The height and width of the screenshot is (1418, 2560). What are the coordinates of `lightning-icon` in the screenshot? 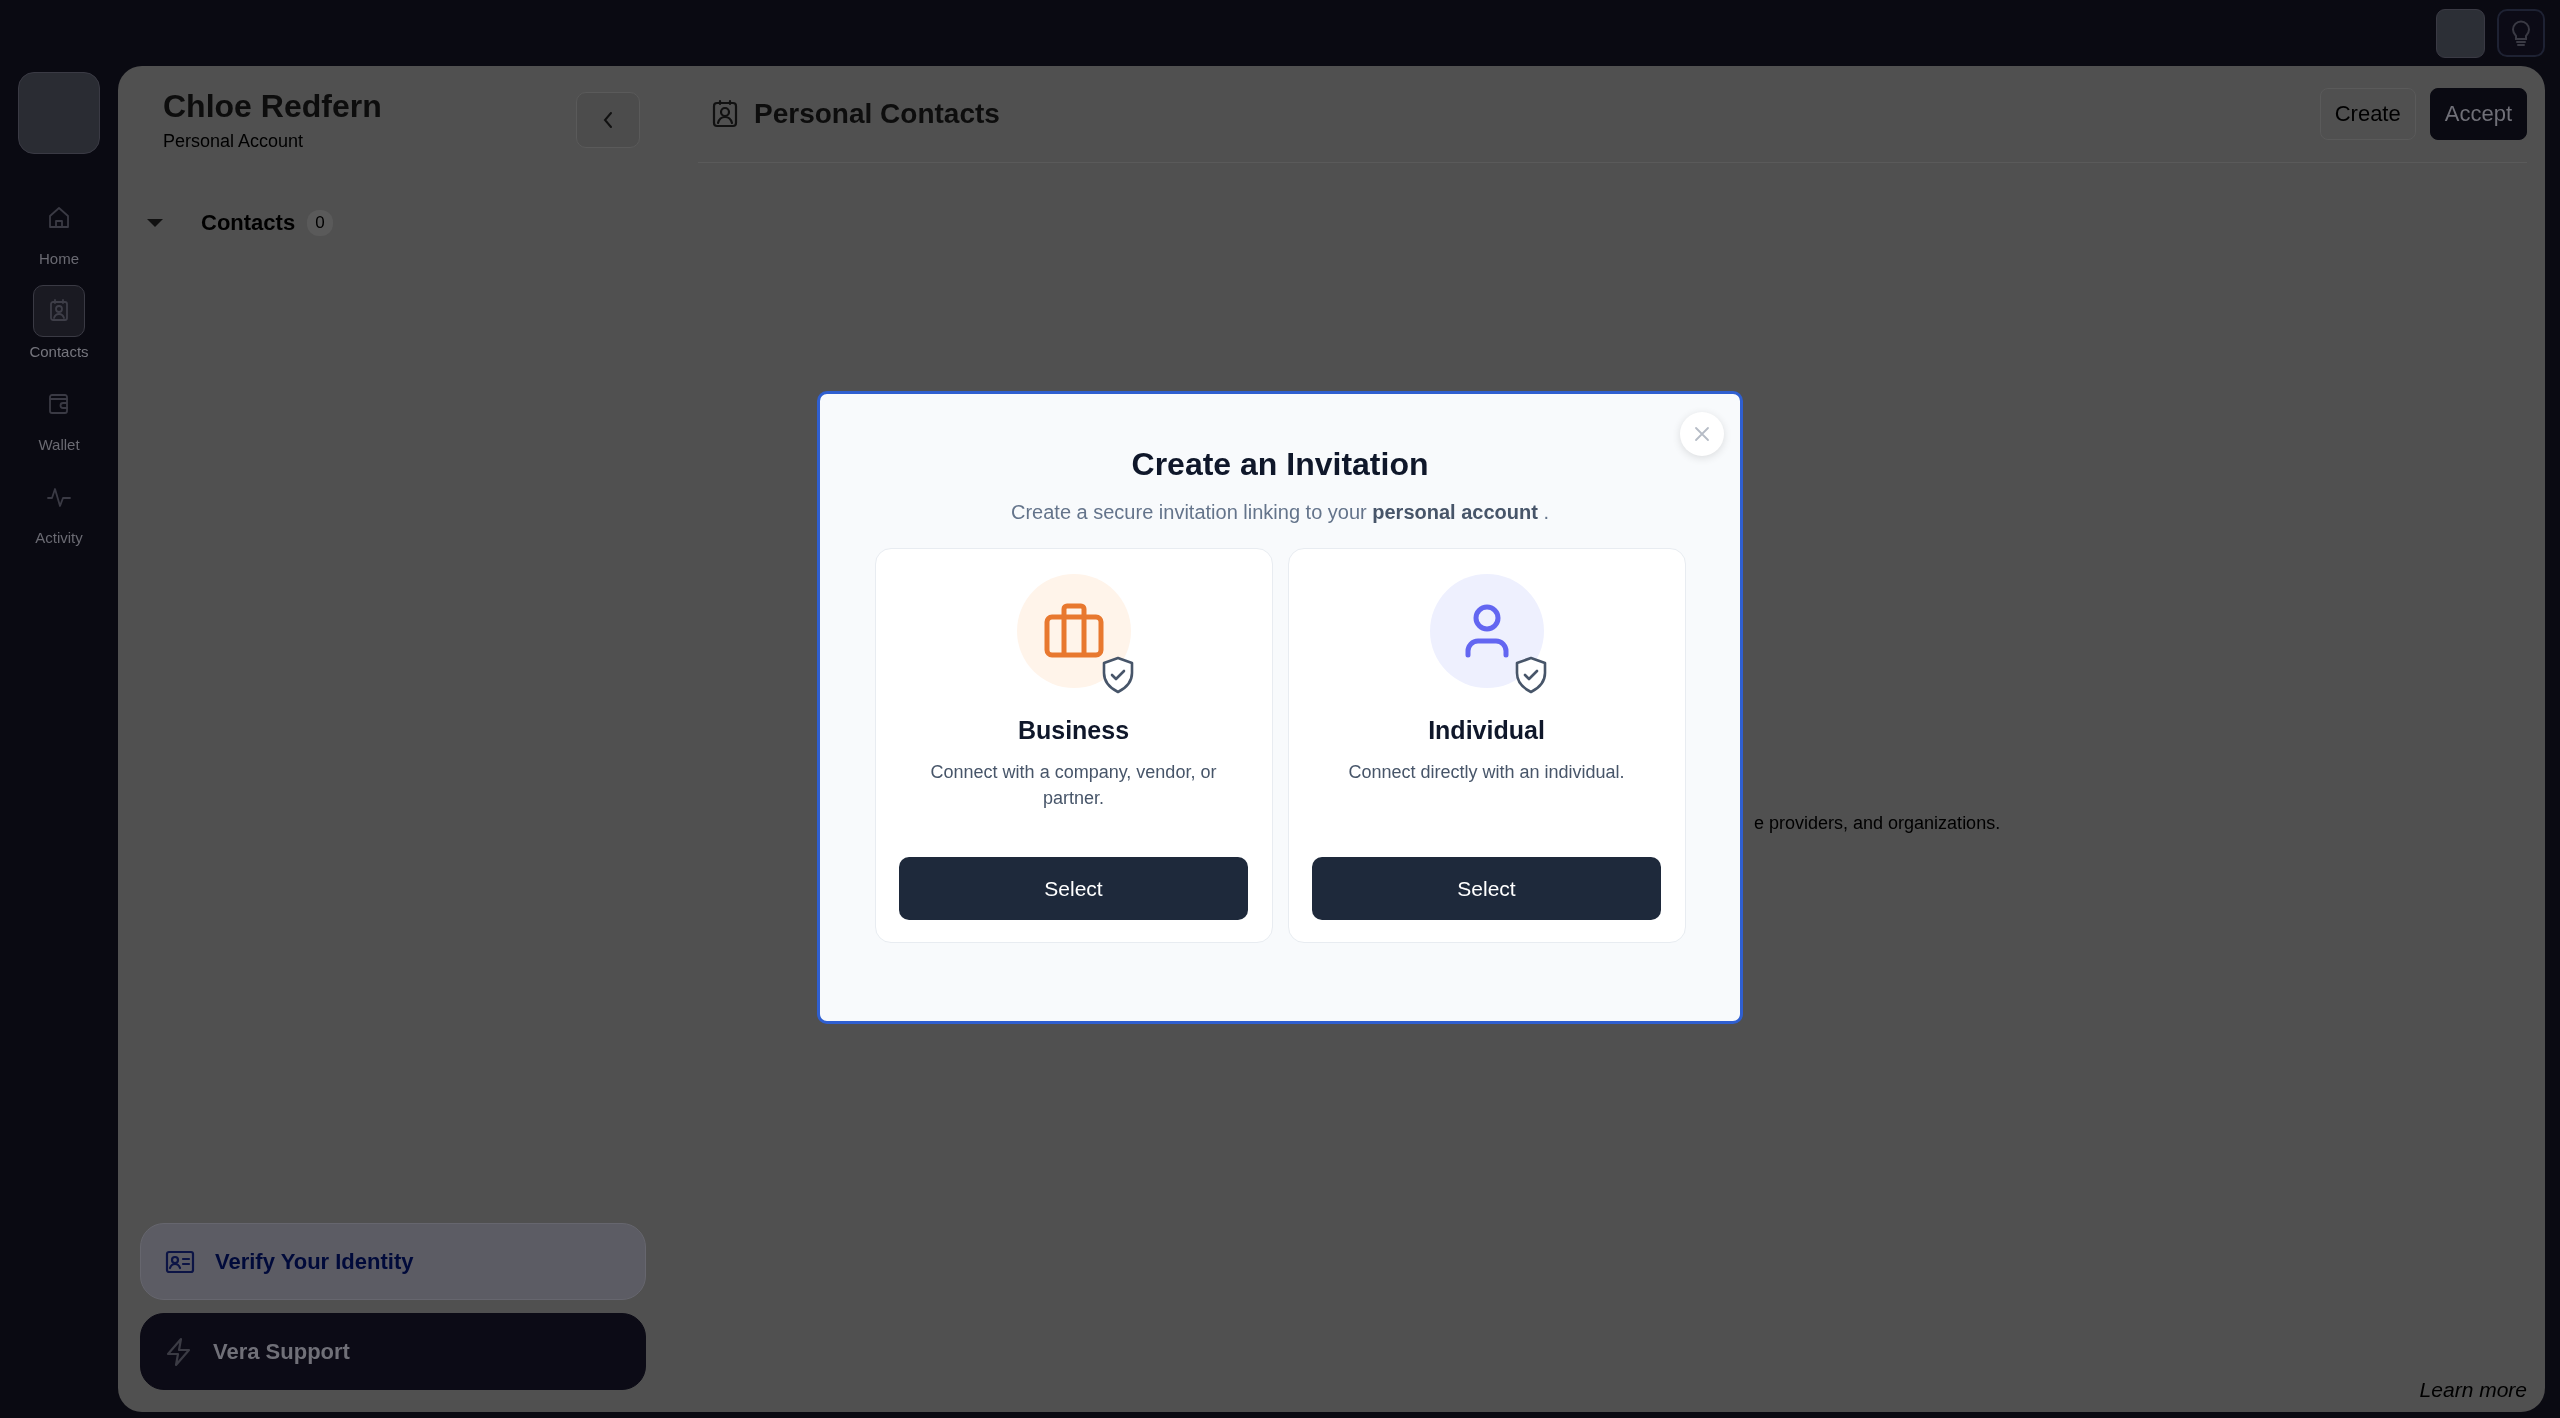 It's located at (179, 1351).